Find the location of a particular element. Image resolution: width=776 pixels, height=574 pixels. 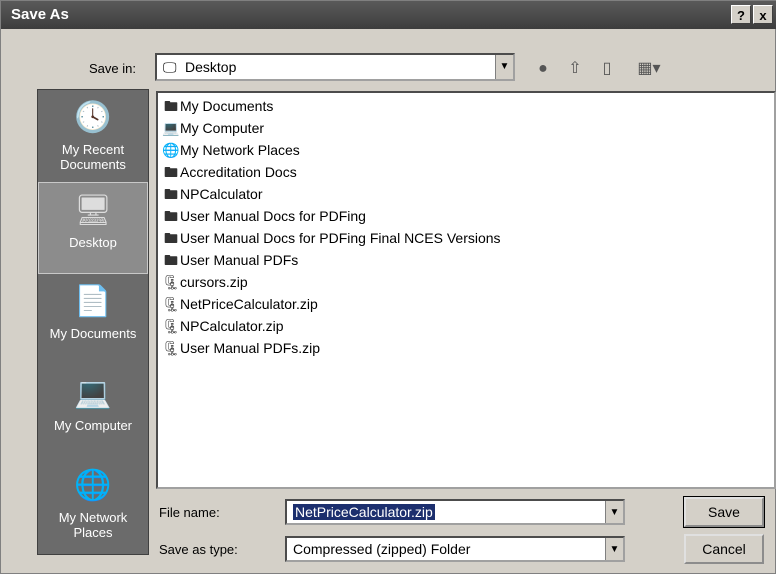

file-name: cursors.zip is located at coordinates (214, 282).